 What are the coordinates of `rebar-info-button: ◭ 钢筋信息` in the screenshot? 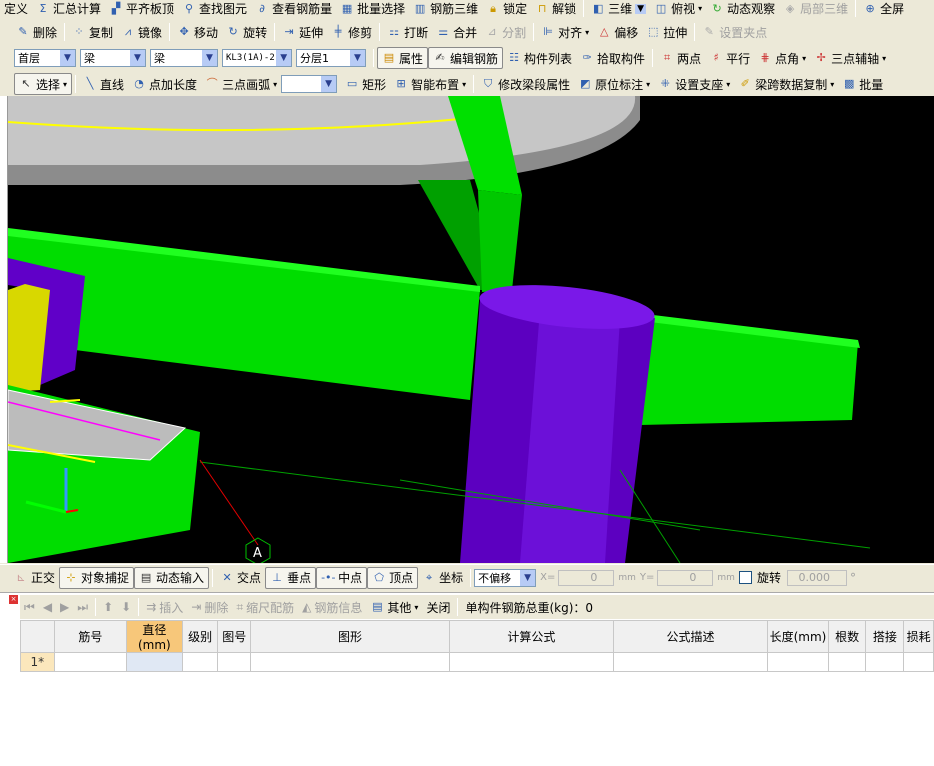 It's located at (332, 607).